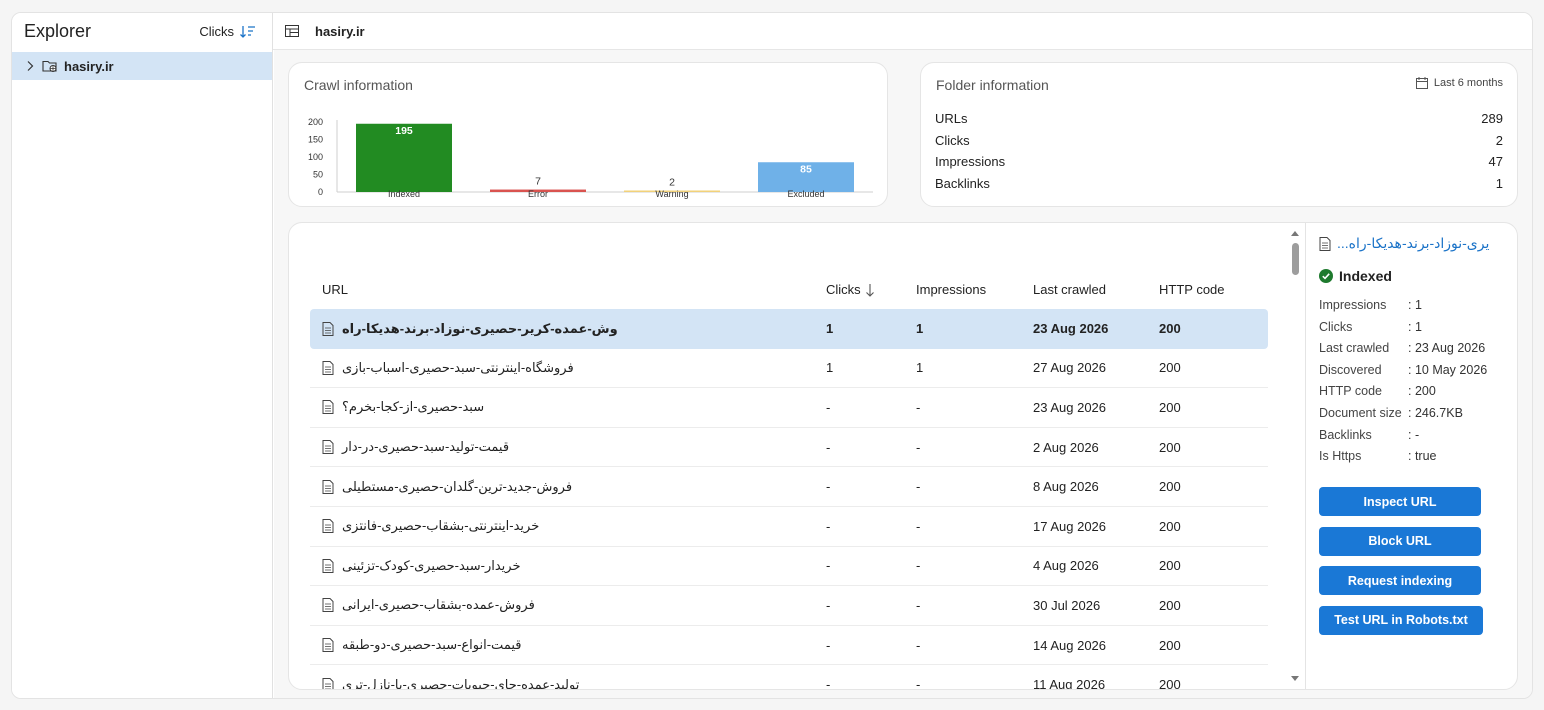 This screenshot has height=710, width=1544. What do you see at coordinates (568, 645) in the screenshot?
I see `cell-url: قیمت-انواع-سبد-حصیری-دو-طبقه` at bounding box center [568, 645].